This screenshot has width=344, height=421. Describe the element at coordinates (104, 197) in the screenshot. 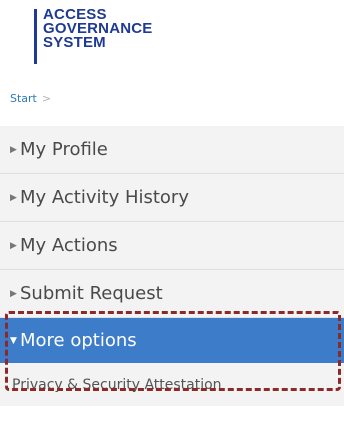

I see `nav-item-label: My Activity History` at that location.